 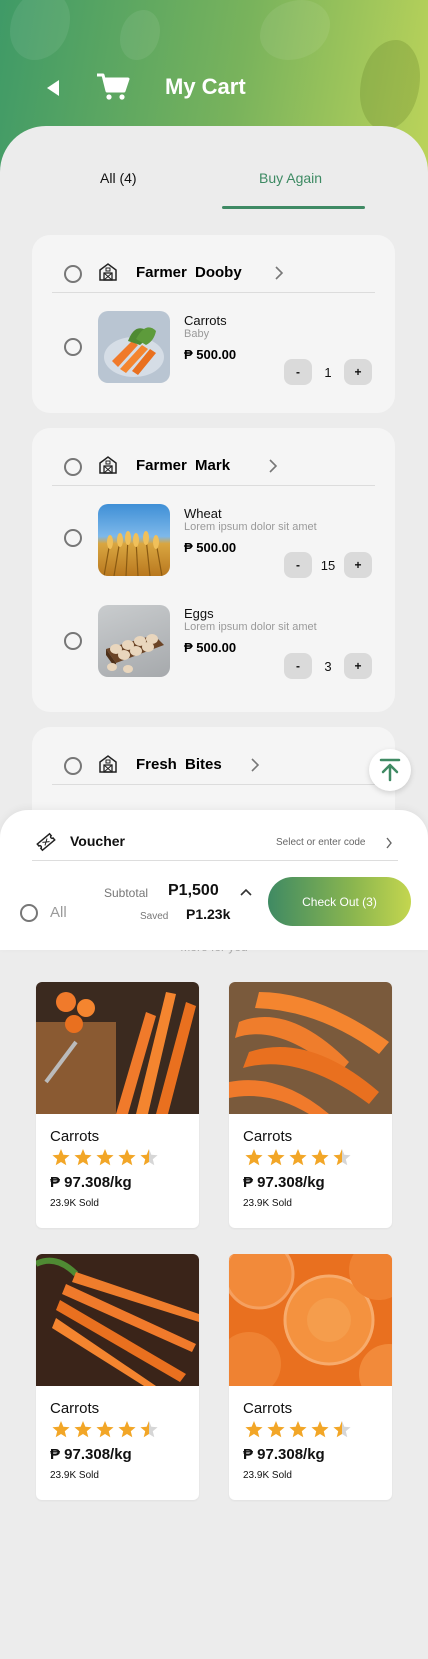 I want to click on voucher-code-hint: Select or enter code, so click(x=321, y=842).